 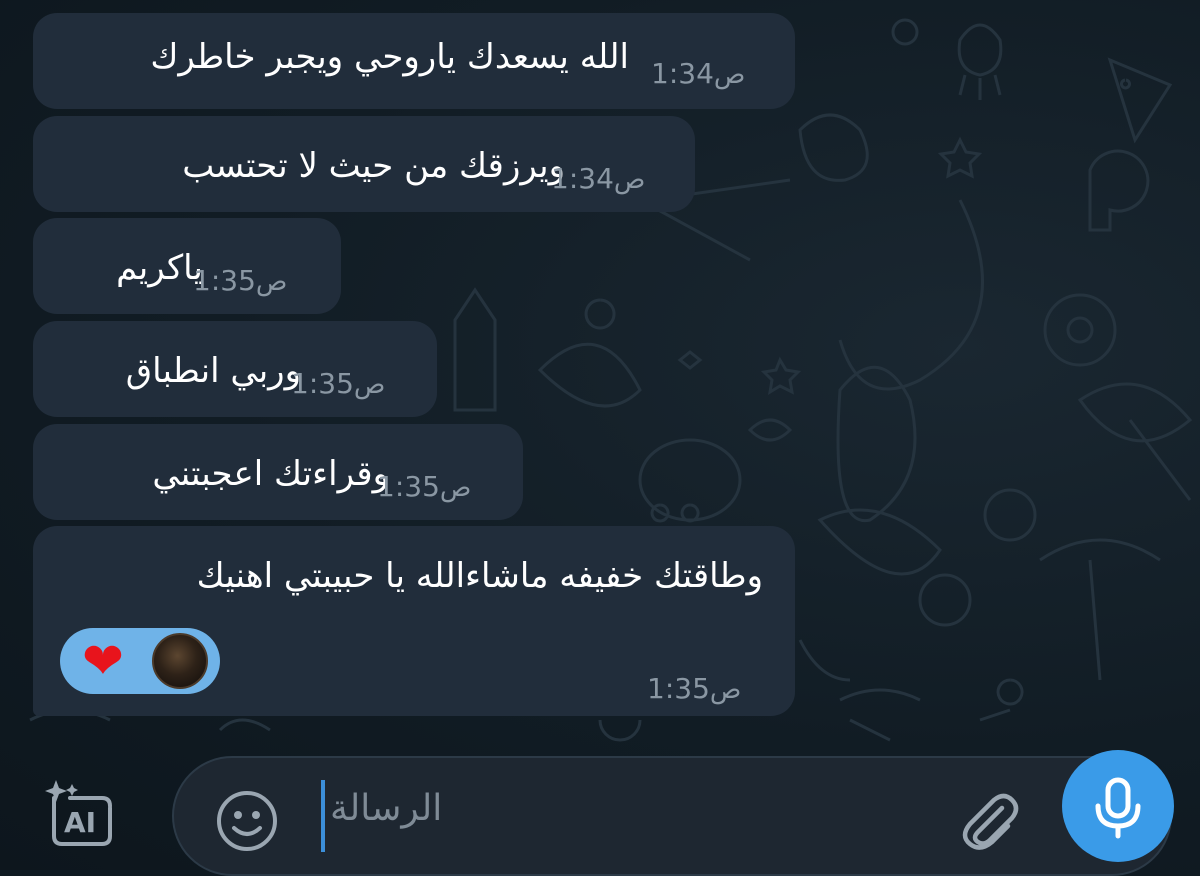 I want to click on heart-icon: ❤, so click(x=103, y=661).